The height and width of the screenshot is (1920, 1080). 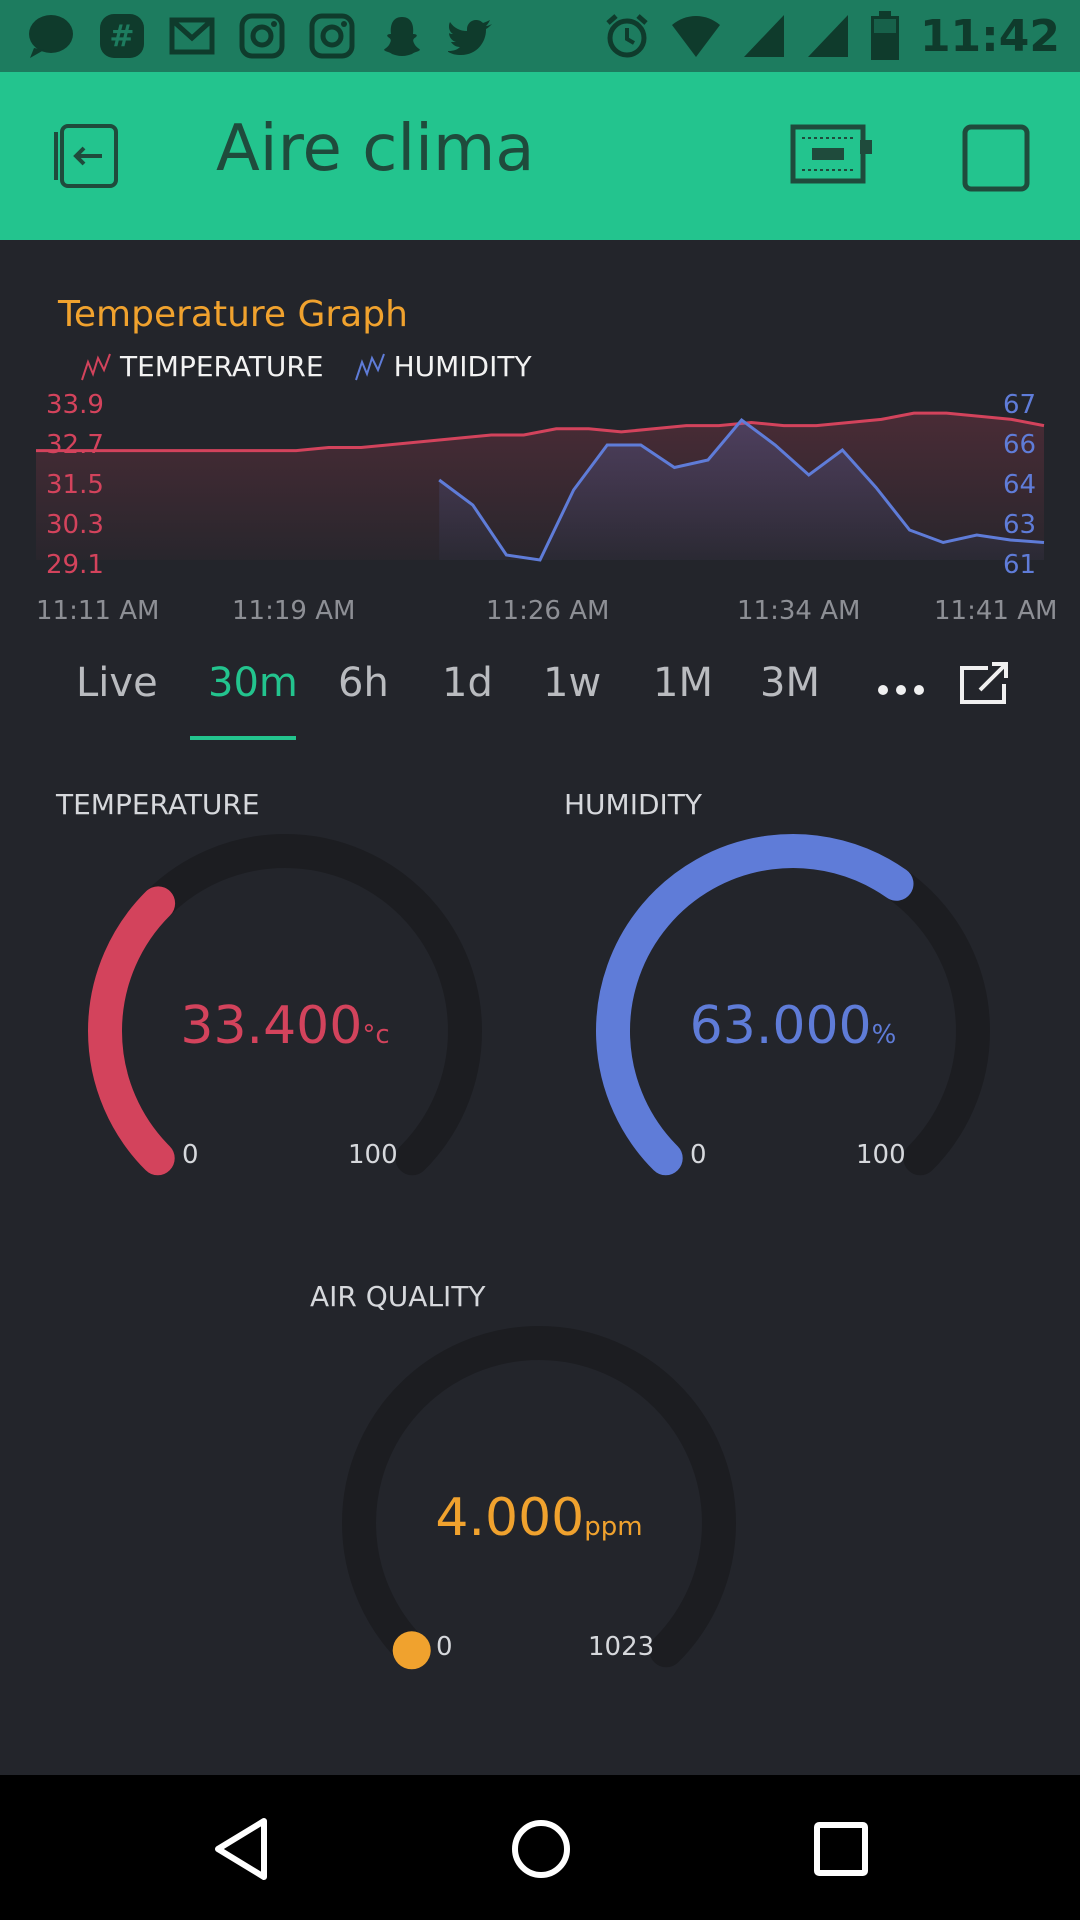 What do you see at coordinates (363, 683) in the screenshot?
I see `tab-6h: 6h` at bounding box center [363, 683].